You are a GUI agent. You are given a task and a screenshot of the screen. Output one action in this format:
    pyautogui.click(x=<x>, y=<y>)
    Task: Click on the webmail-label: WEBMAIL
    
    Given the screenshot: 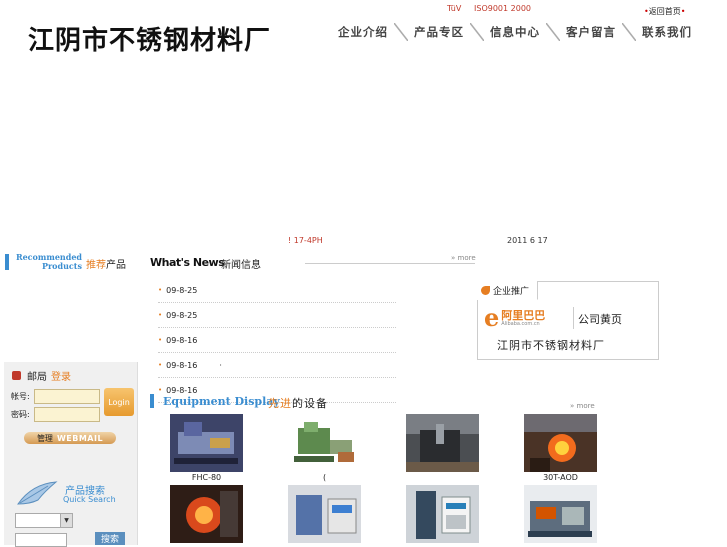 What is the action you would take?
    pyautogui.click(x=80, y=438)
    